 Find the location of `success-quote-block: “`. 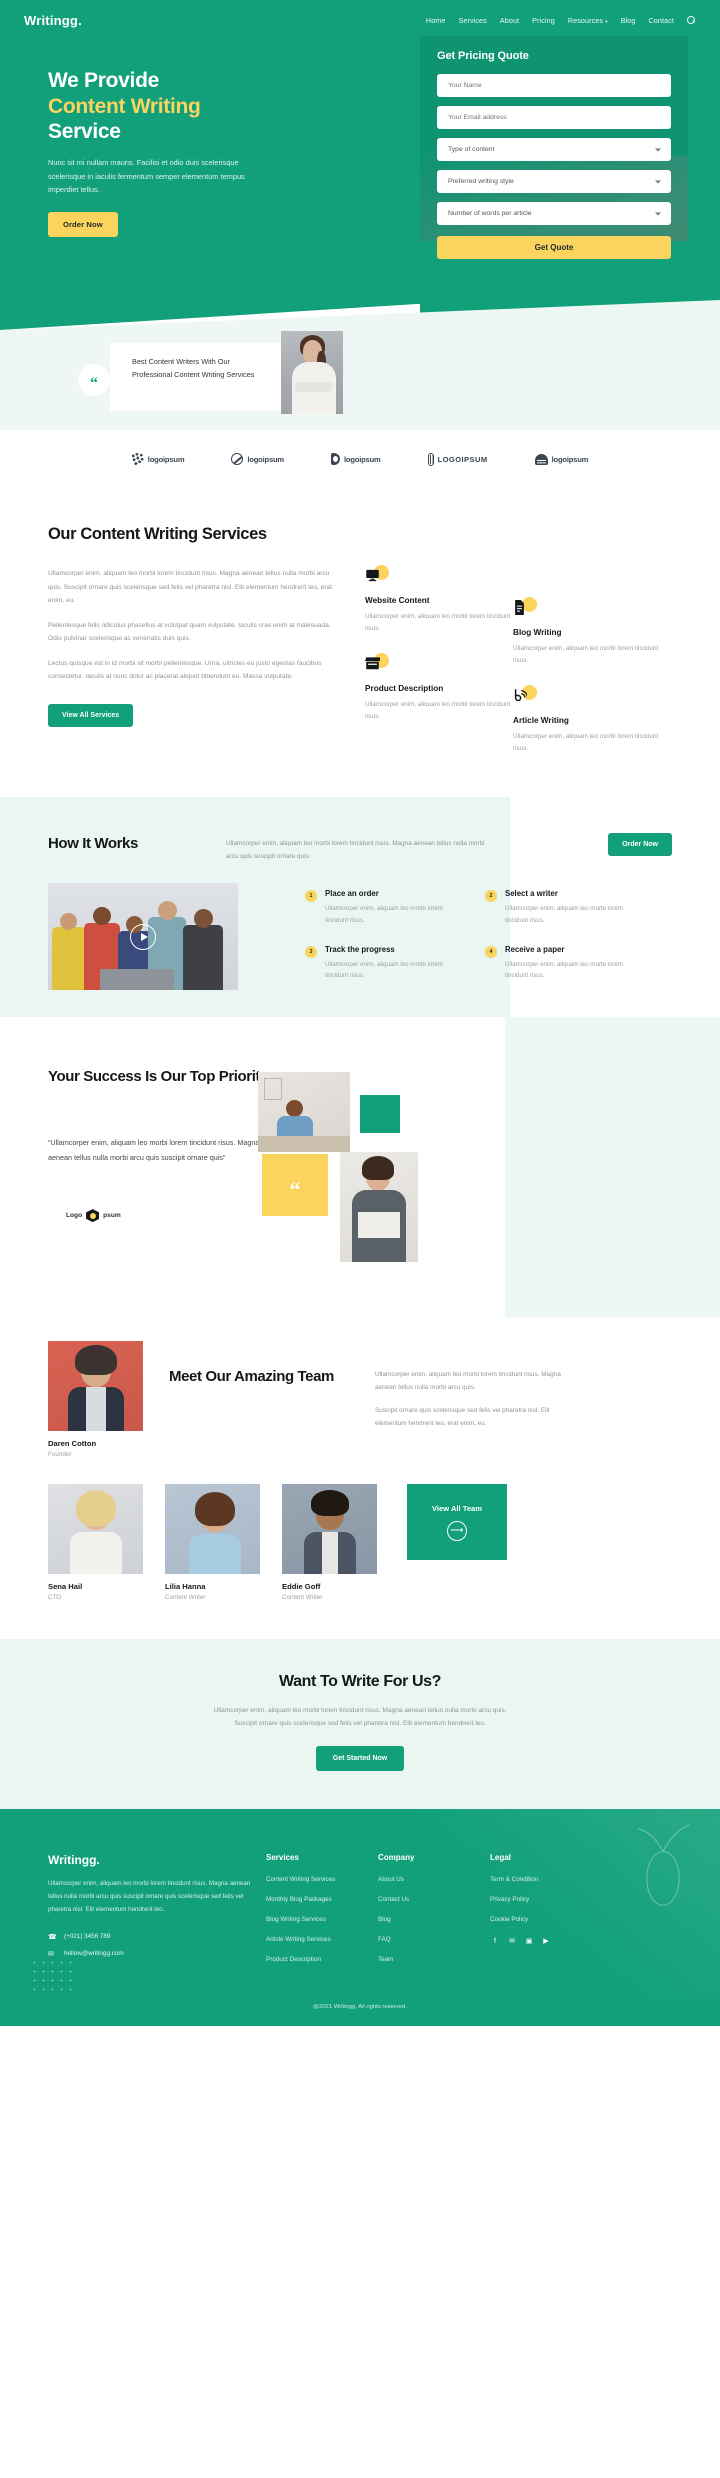

success-quote-block: “ is located at coordinates (295, 1185).